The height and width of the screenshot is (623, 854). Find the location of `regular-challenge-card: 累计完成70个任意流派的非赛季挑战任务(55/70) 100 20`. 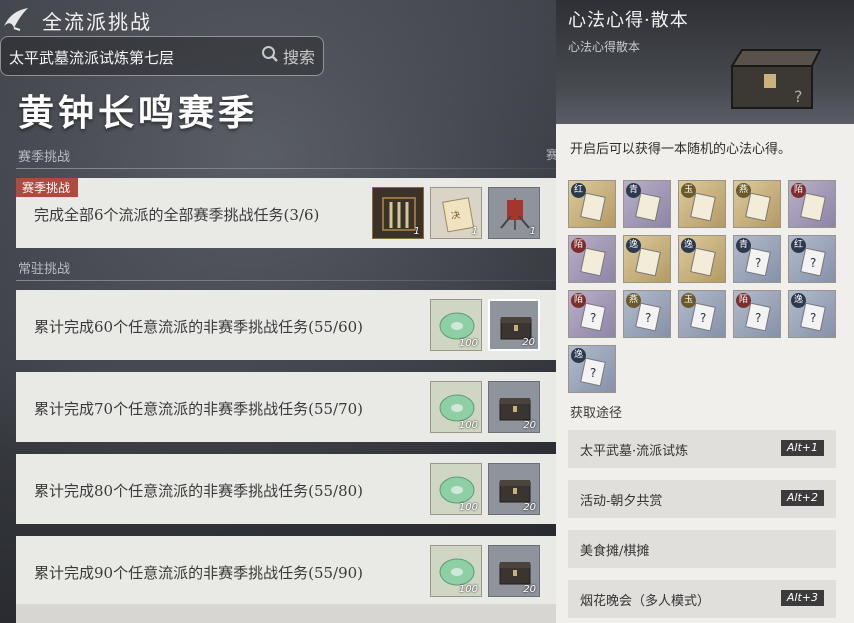

regular-challenge-card: 累计完成70个任意流派的非赛季挑战任务(55/70) 100 20 is located at coordinates (286, 407).